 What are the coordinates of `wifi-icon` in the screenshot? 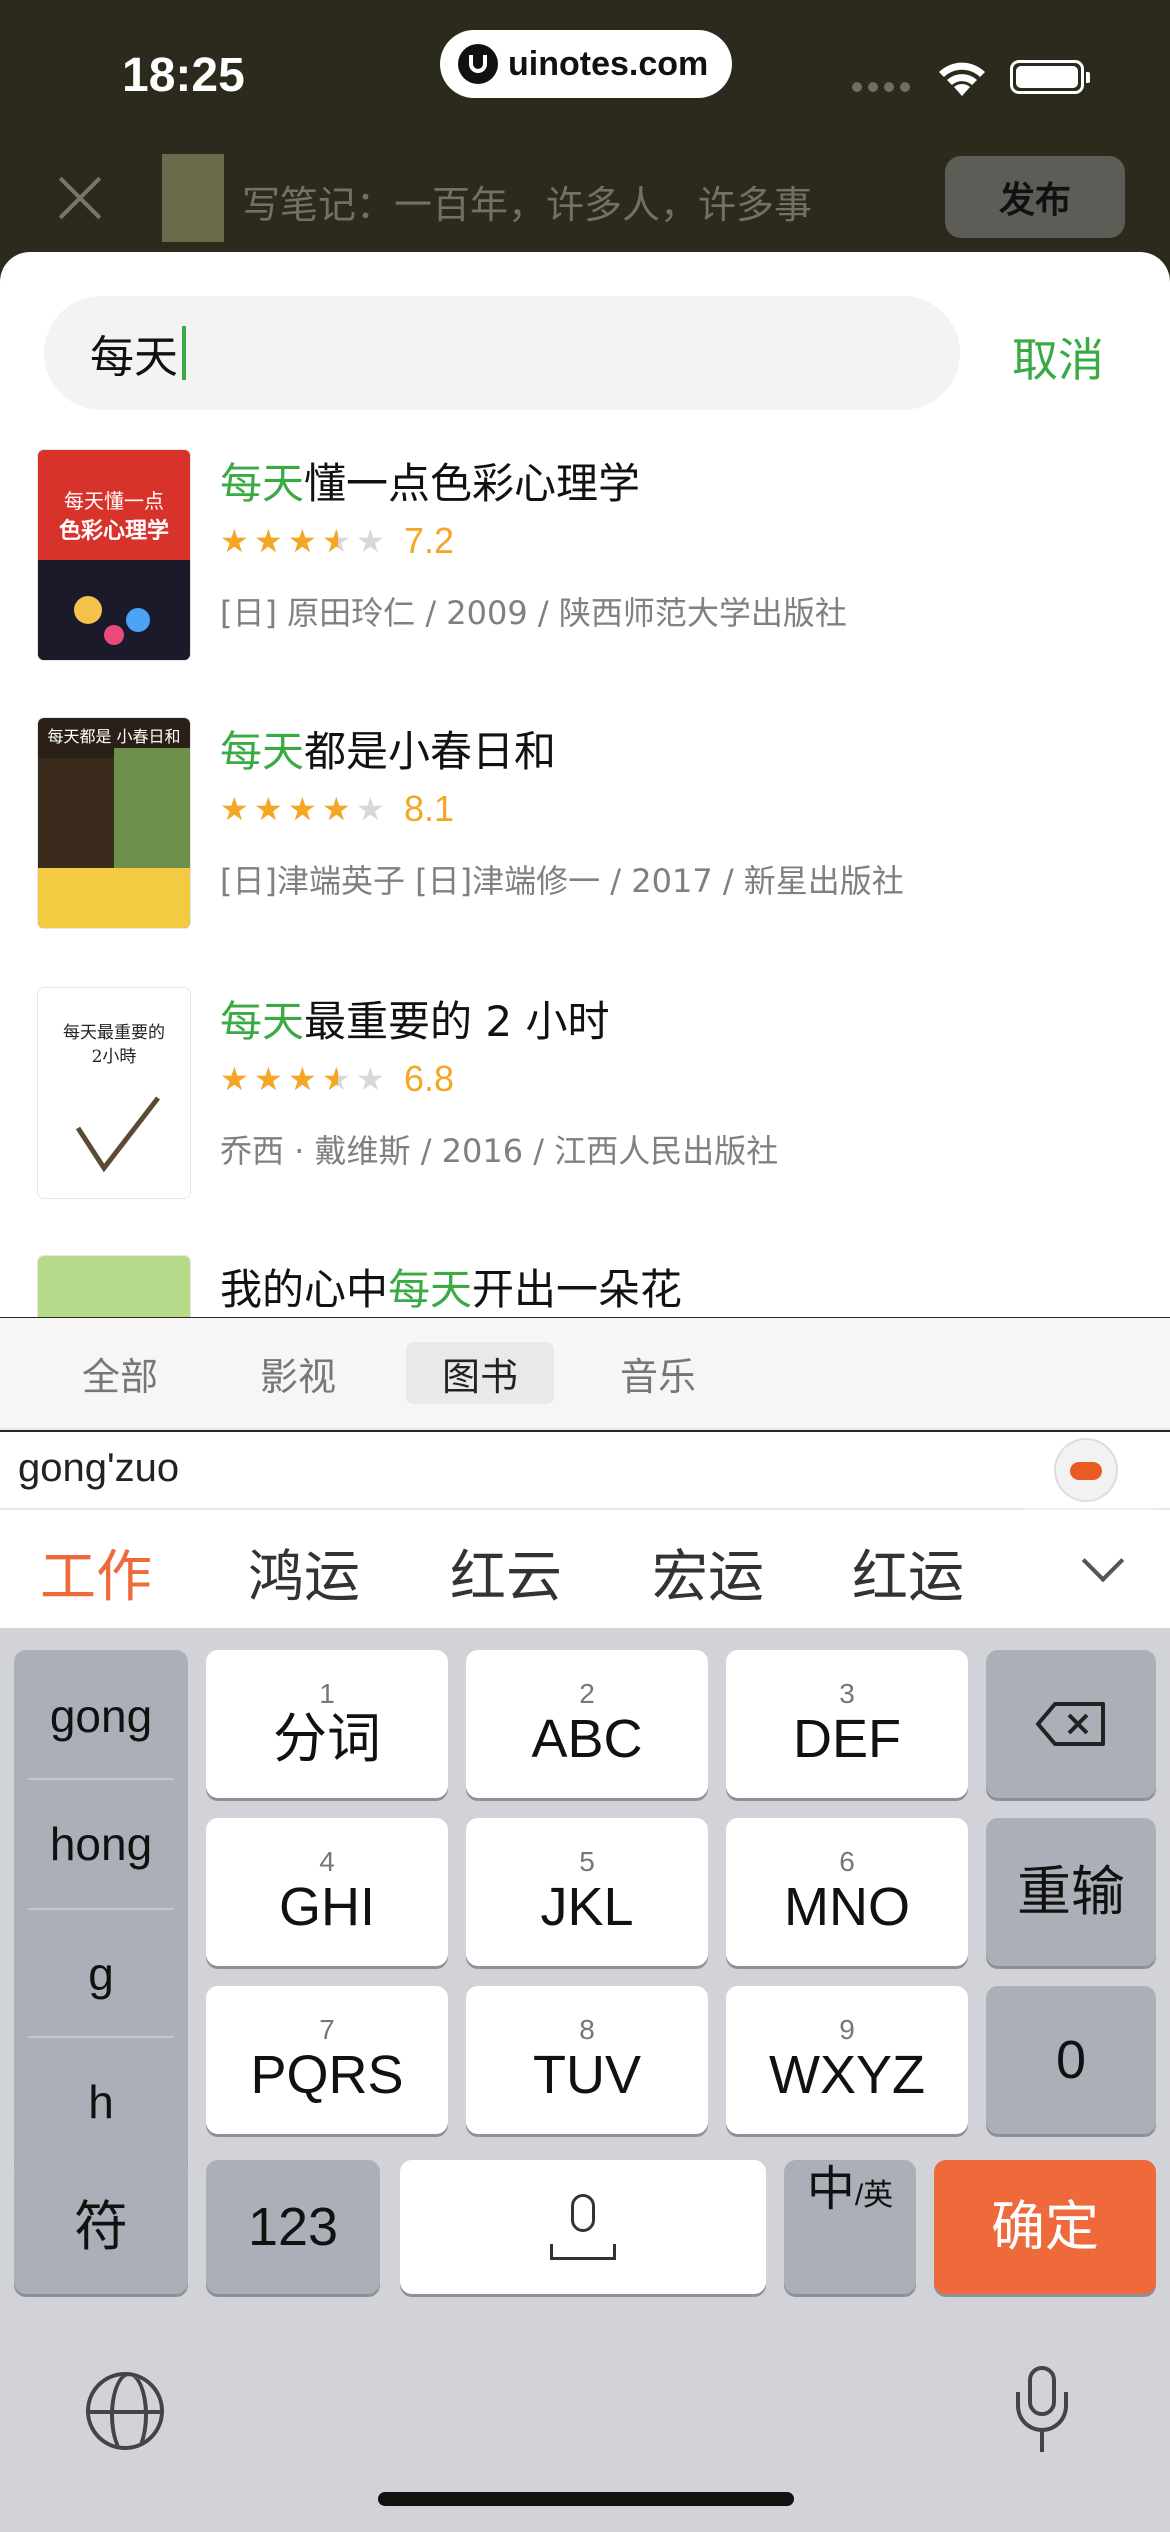 It's located at (962, 79).